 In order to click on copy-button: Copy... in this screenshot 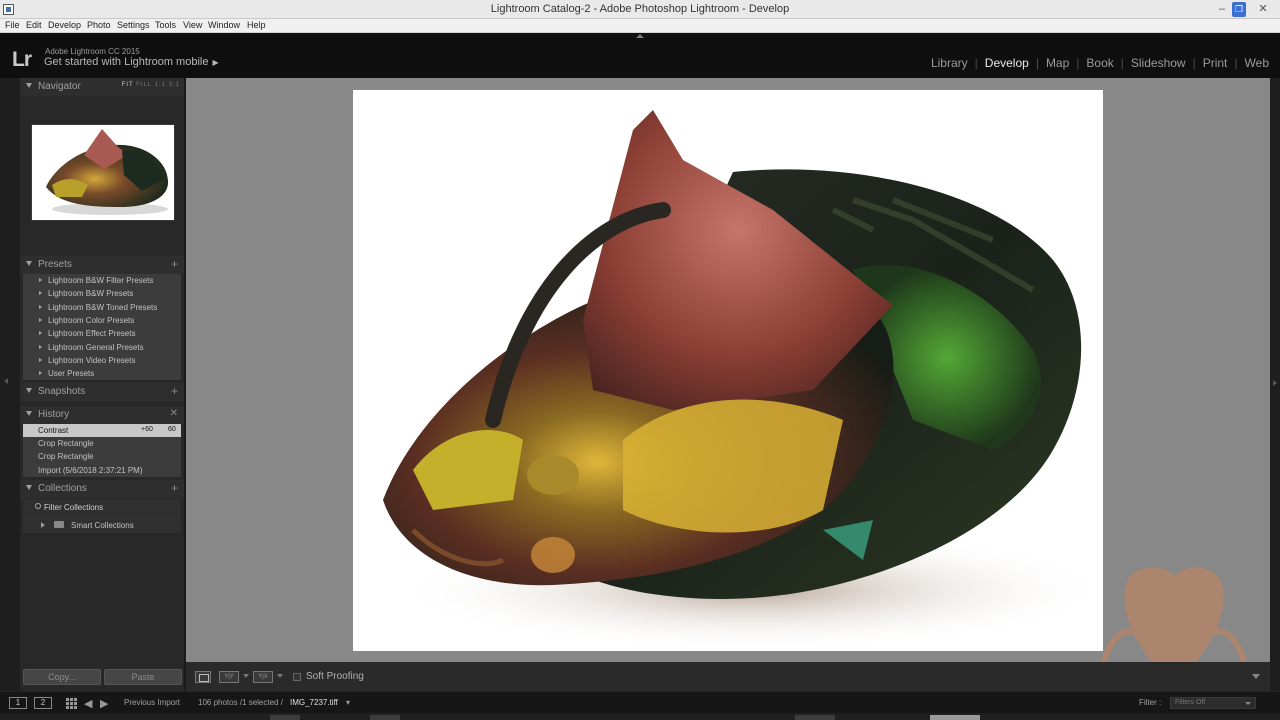, I will do `click(62, 677)`.